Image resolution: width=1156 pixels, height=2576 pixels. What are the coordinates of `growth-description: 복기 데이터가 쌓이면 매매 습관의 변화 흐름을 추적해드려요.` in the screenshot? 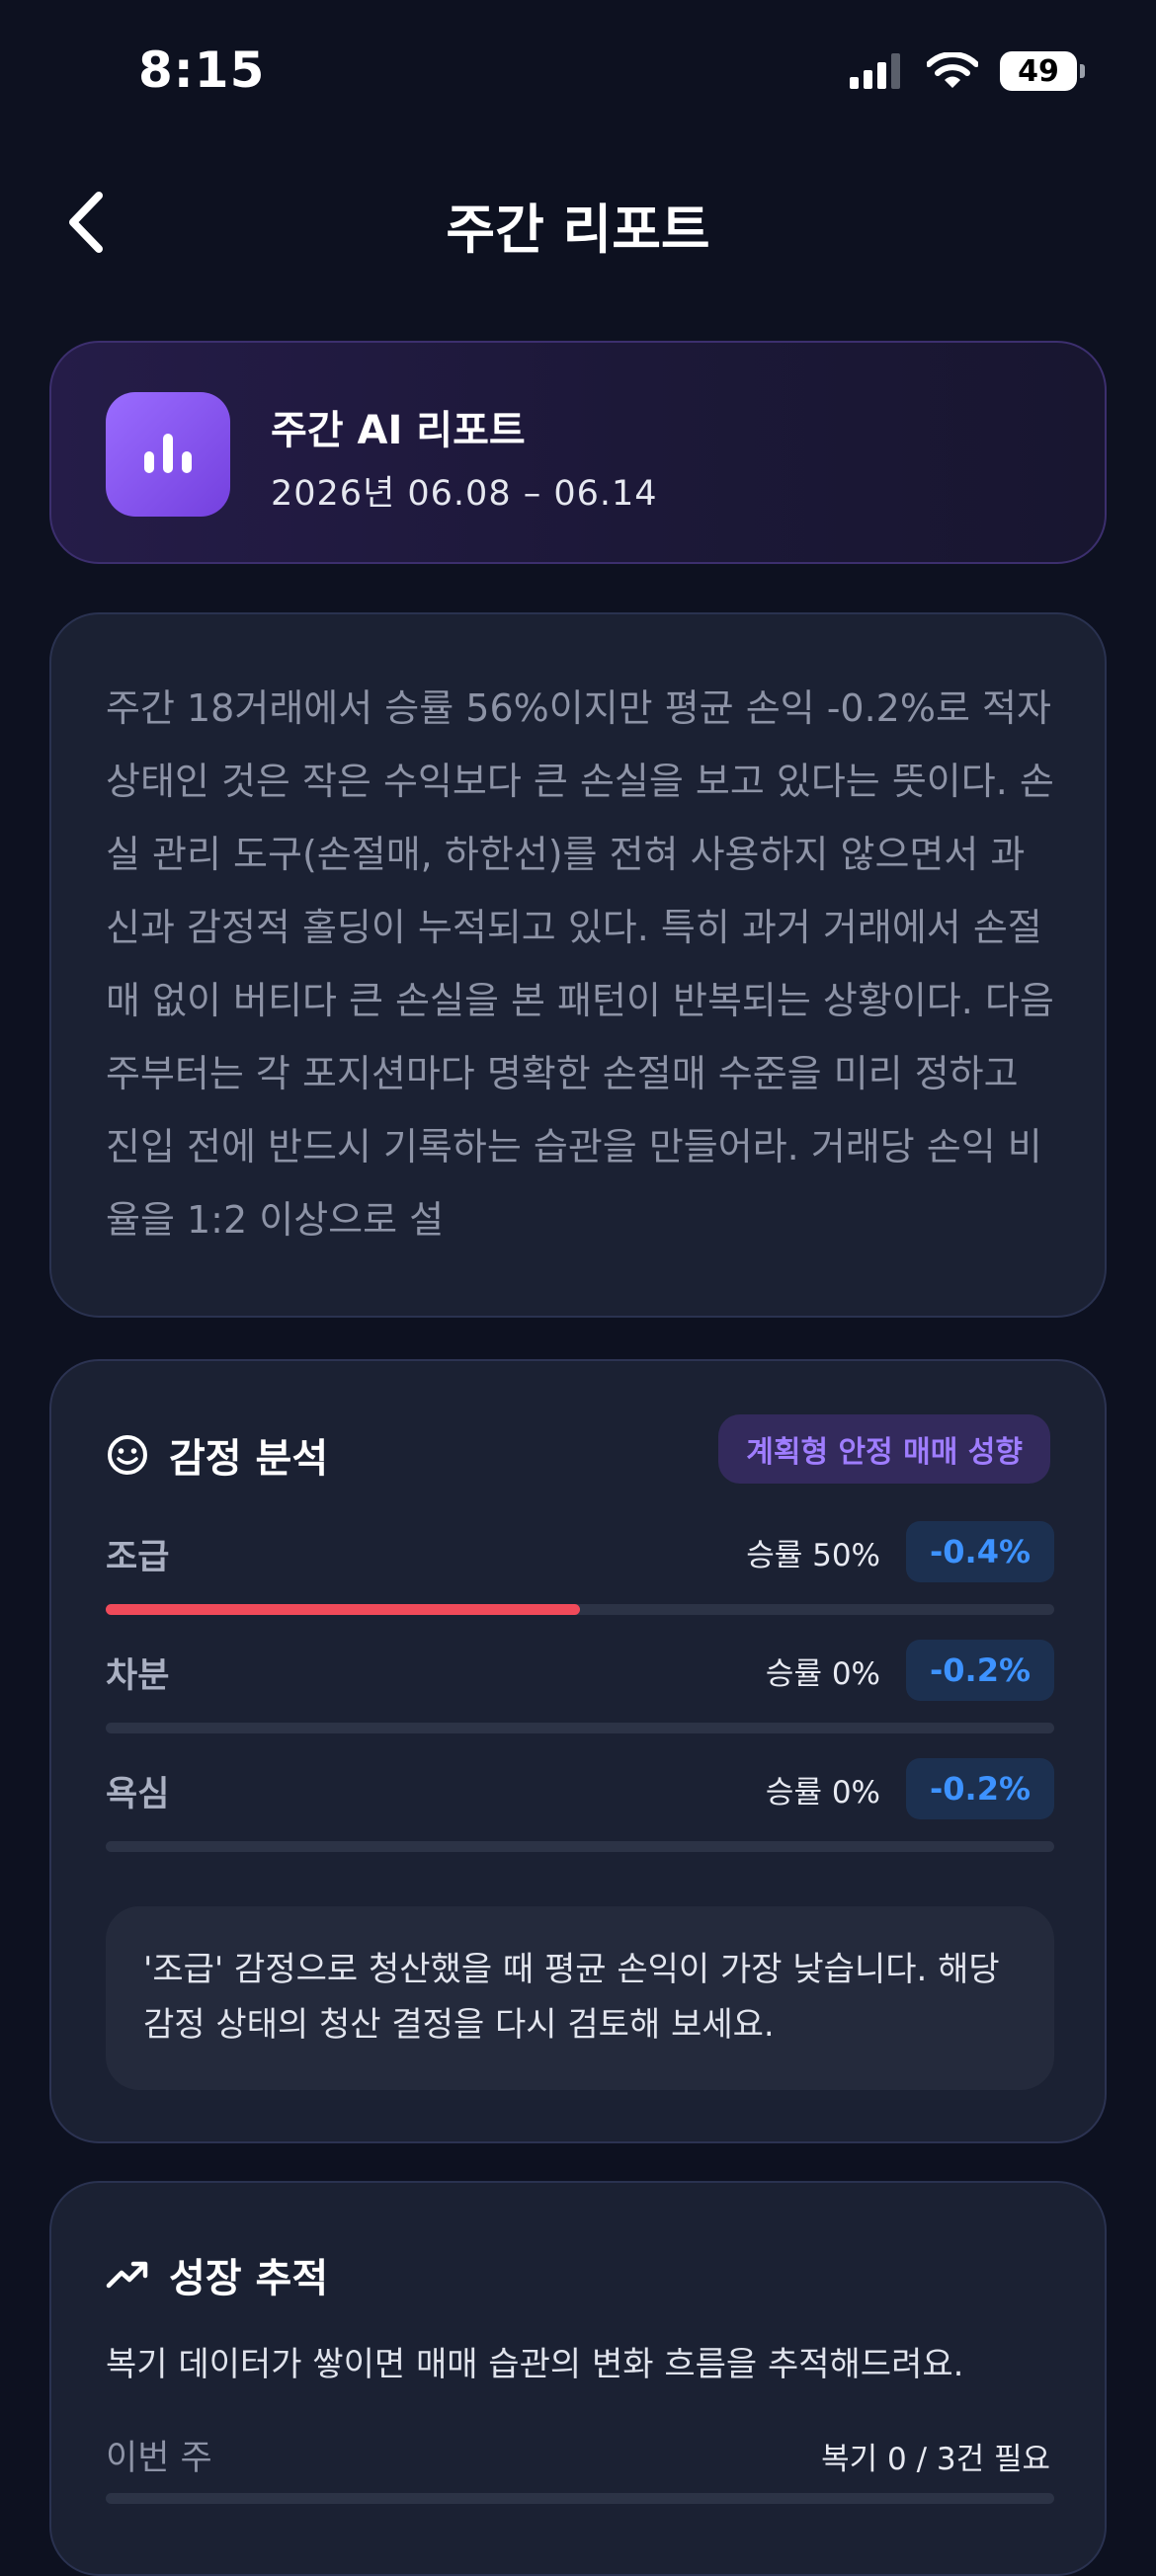 It's located at (535, 2364).